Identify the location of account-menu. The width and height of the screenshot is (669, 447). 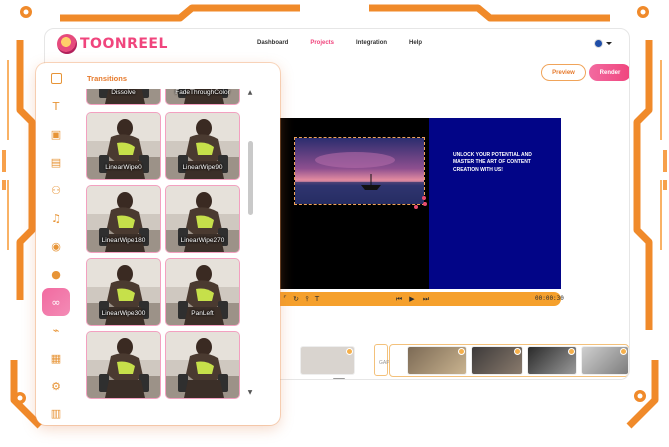
(603, 43).